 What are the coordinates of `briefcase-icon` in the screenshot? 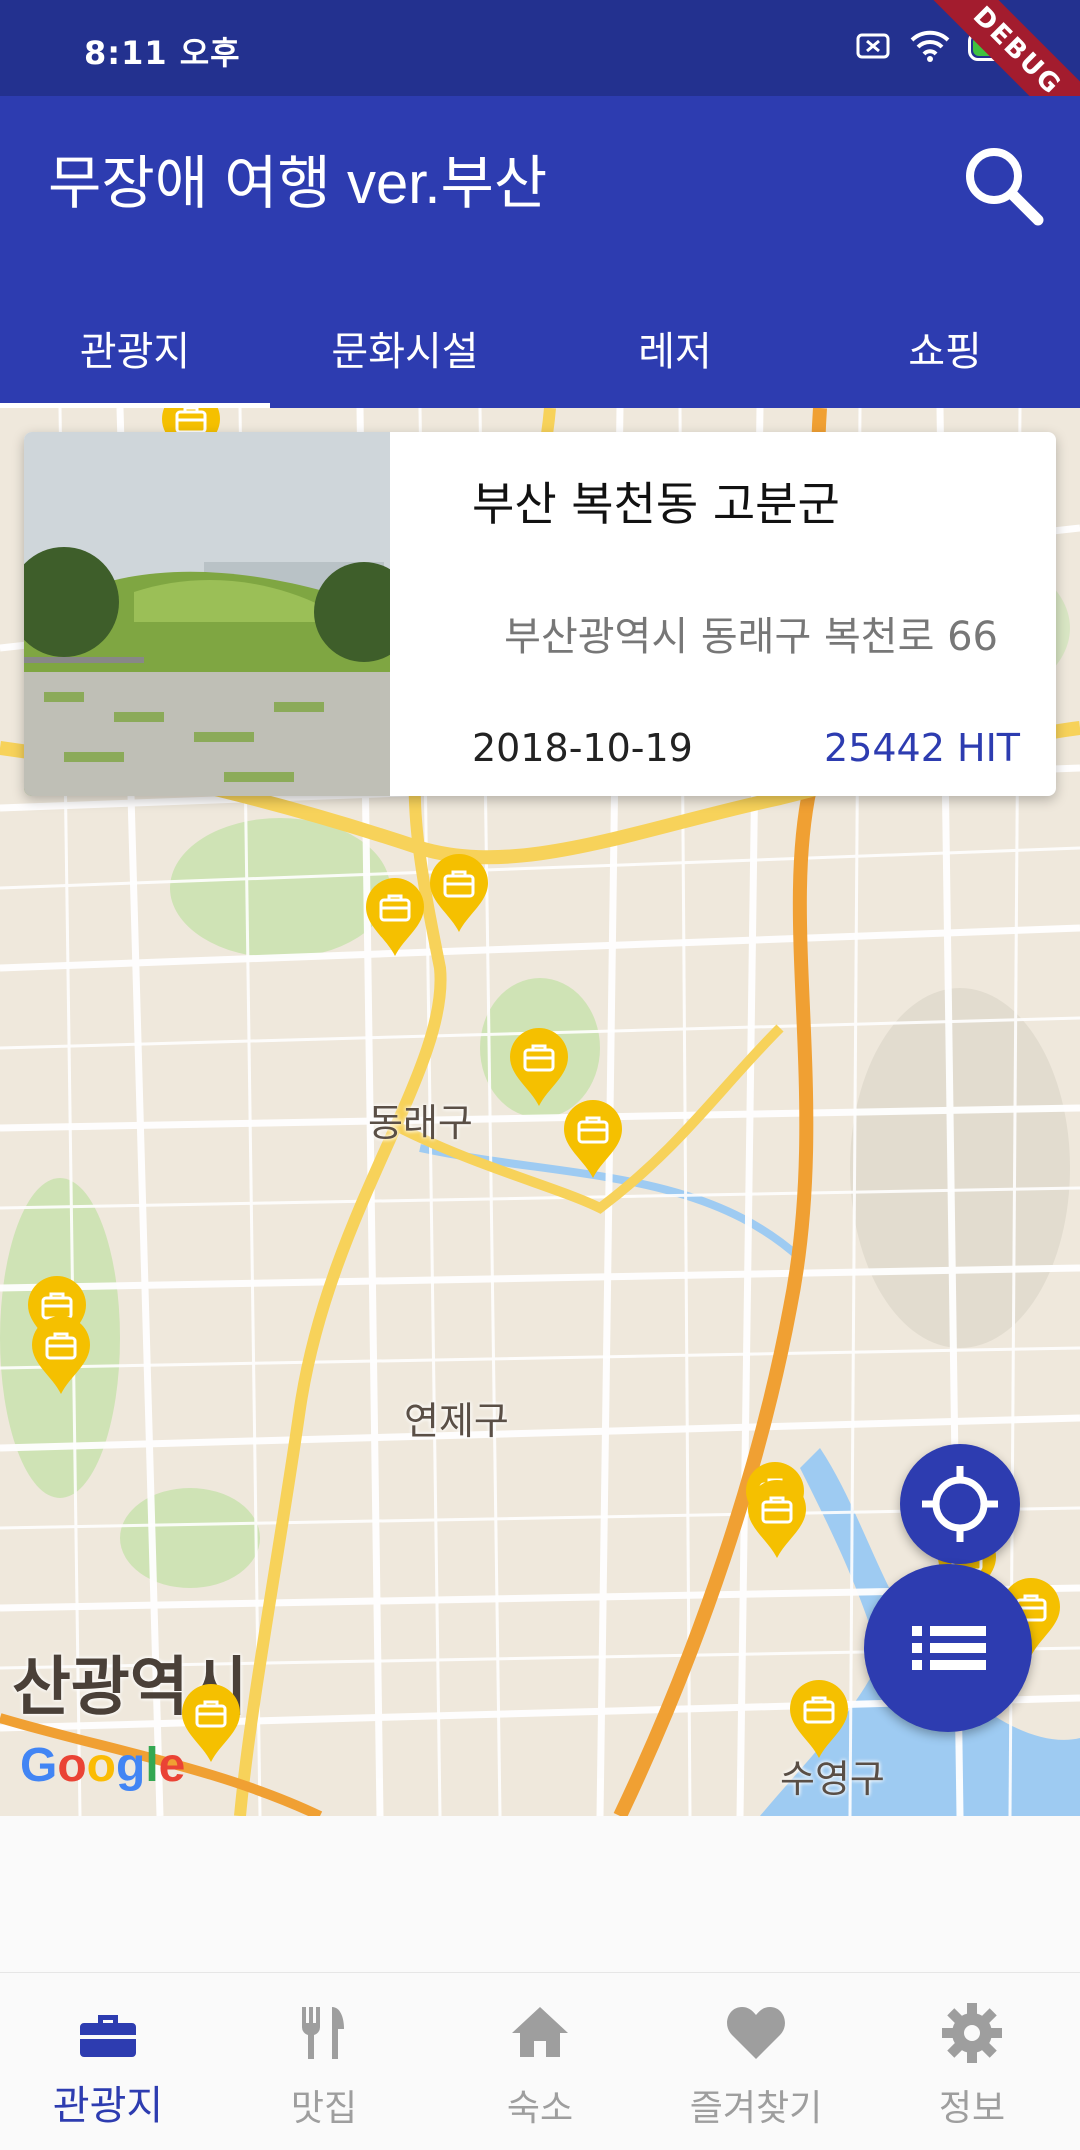 It's located at (108, 2036).